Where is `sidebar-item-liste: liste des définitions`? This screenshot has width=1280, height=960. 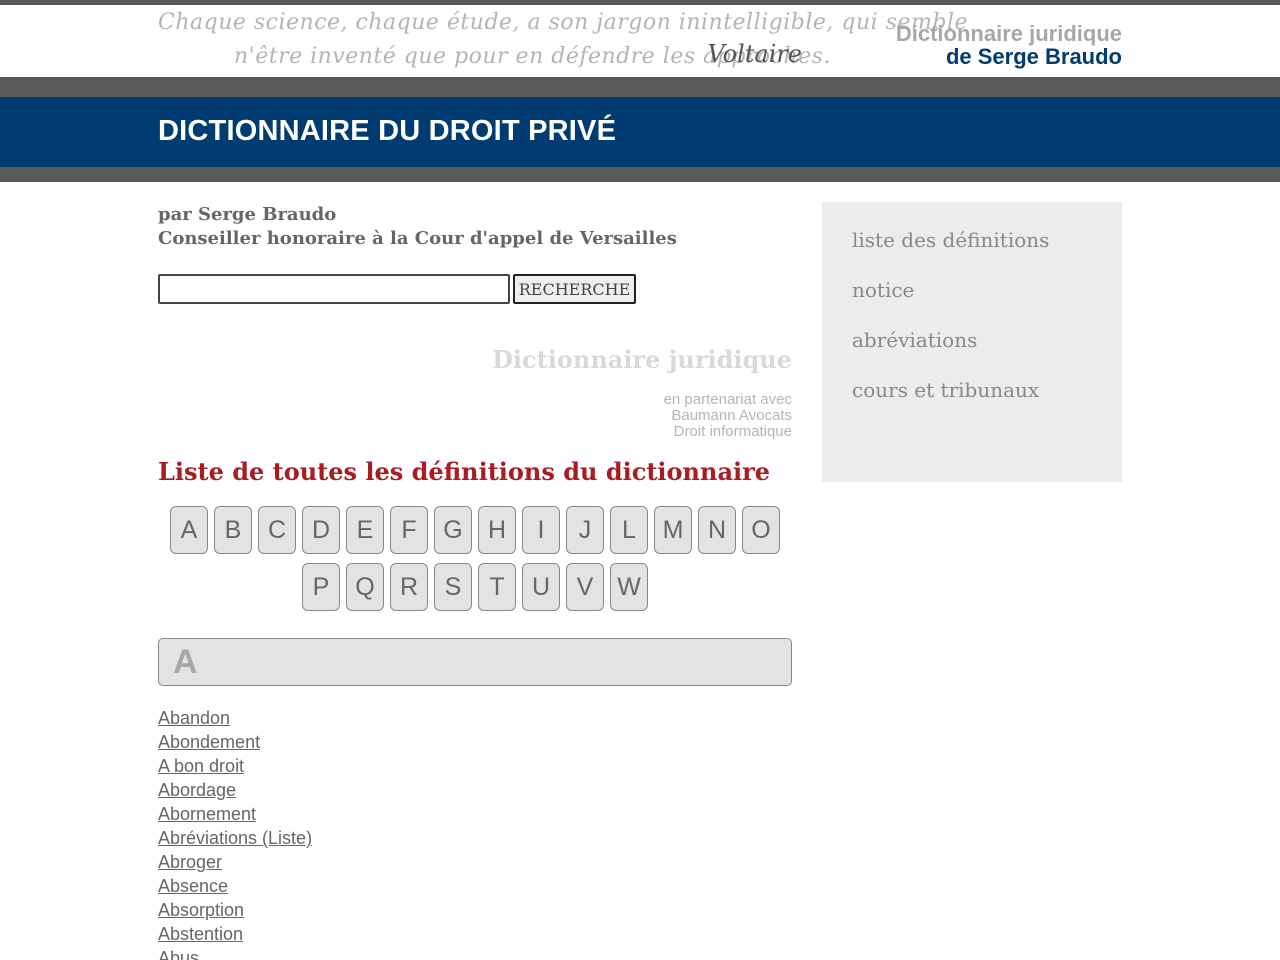
sidebar-item-liste: liste des définitions is located at coordinates (987, 253).